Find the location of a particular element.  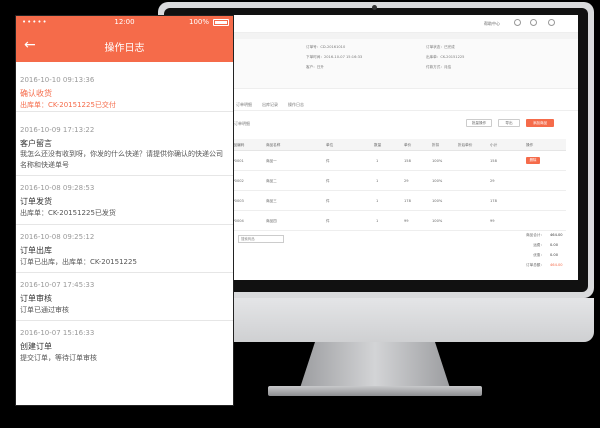

summary-label: 优惠： is located at coordinates (538, 255).